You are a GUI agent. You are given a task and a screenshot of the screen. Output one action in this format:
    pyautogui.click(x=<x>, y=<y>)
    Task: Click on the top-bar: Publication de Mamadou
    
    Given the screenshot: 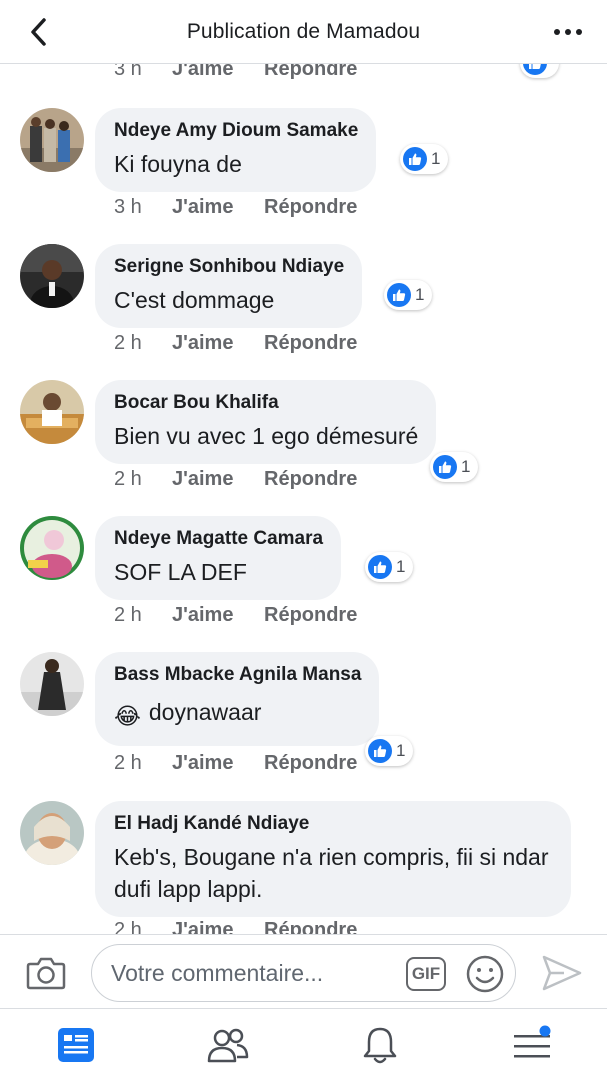 What is the action you would take?
    pyautogui.click(x=303, y=32)
    